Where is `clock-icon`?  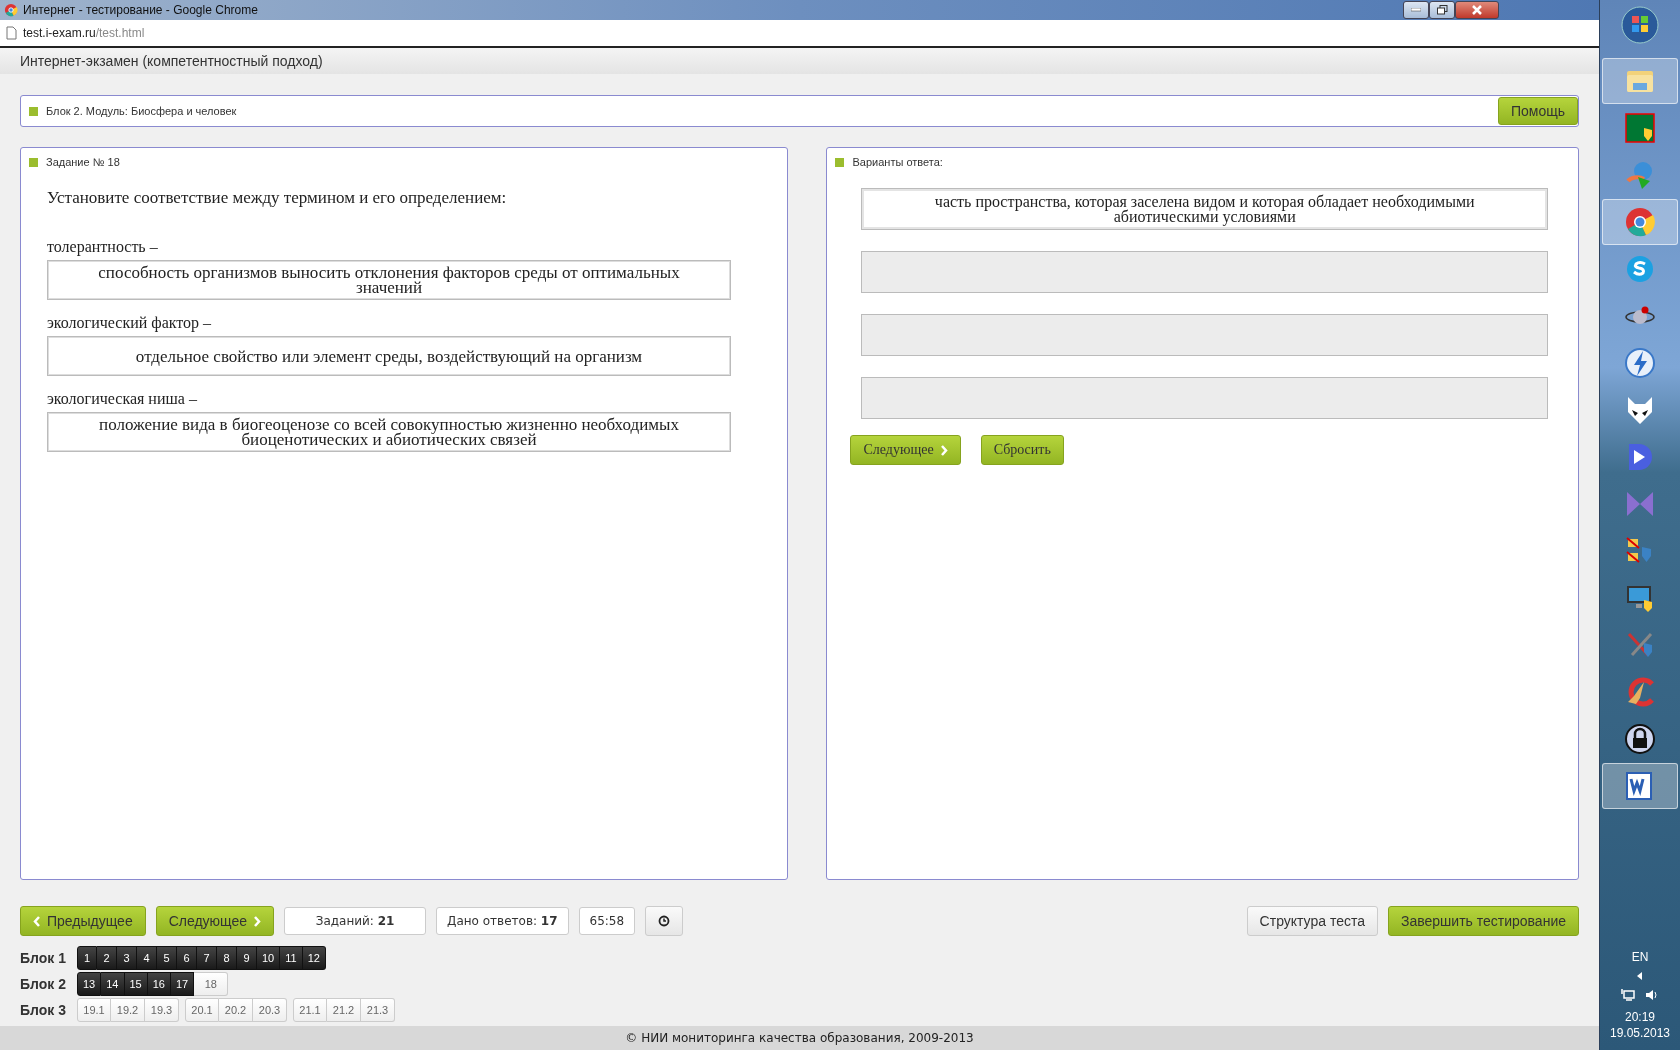 clock-icon is located at coordinates (664, 921).